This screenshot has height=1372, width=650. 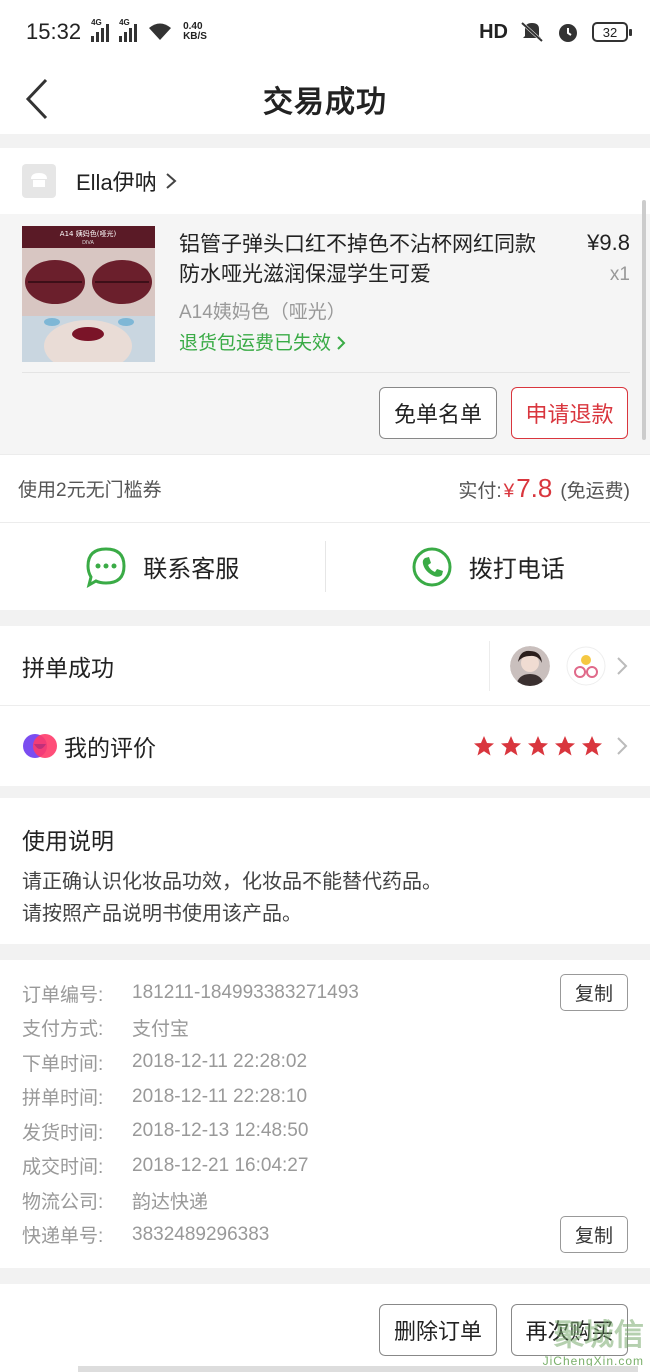 What do you see at coordinates (165, 1166) in the screenshot?
I see `deal-time-row: 成交时间: 2018-12-21 16:04:27` at bounding box center [165, 1166].